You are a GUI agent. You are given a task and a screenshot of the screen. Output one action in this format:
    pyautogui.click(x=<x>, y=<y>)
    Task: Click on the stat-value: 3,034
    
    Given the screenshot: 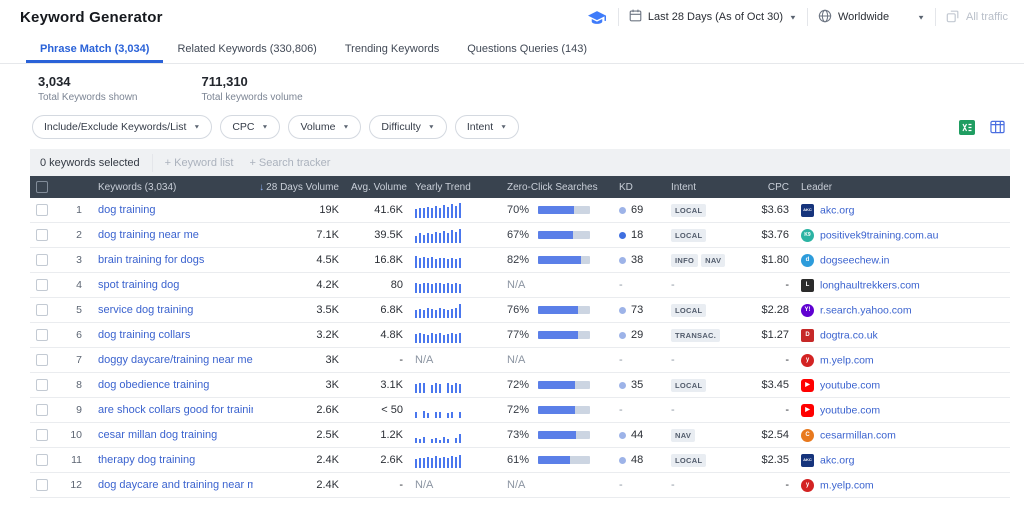 What is the action you would take?
    pyautogui.click(x=54, y=81)
    